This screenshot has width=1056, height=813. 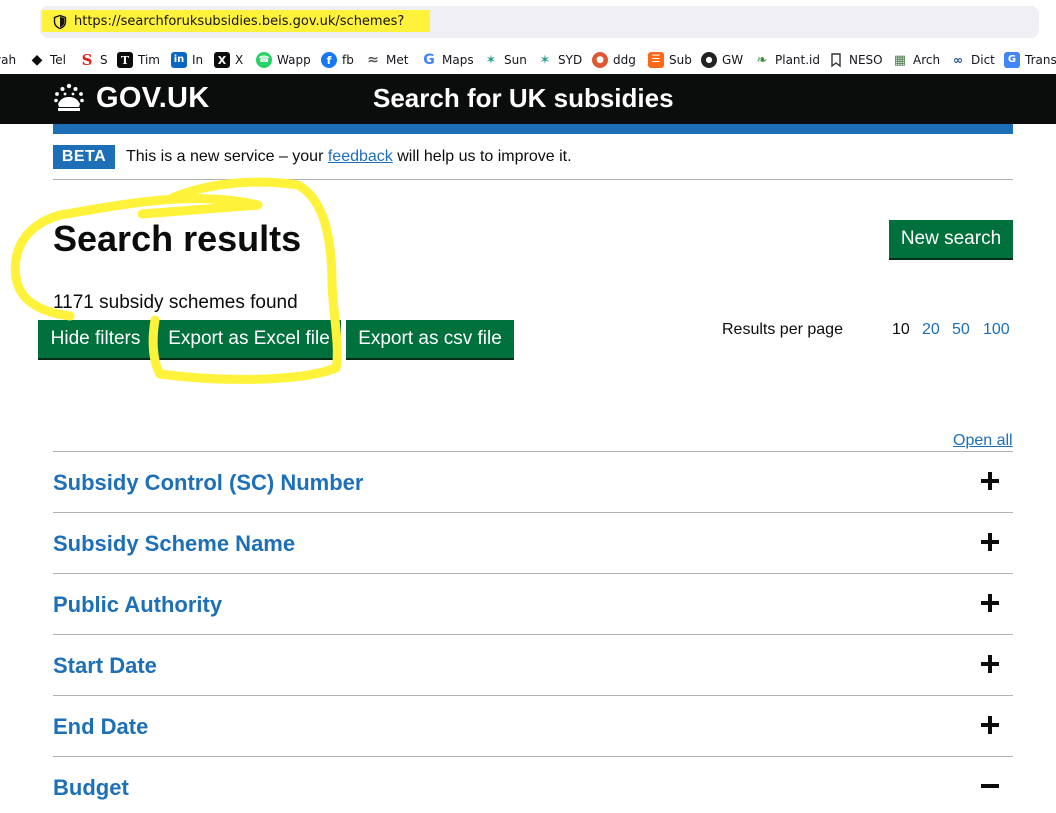 I want to click on bookmark-label: ddg, so click(x=624, y=60).